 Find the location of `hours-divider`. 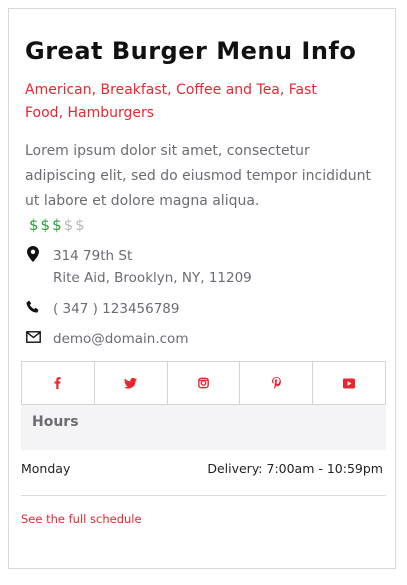

hours-divider is located at coordinates (203, 495).